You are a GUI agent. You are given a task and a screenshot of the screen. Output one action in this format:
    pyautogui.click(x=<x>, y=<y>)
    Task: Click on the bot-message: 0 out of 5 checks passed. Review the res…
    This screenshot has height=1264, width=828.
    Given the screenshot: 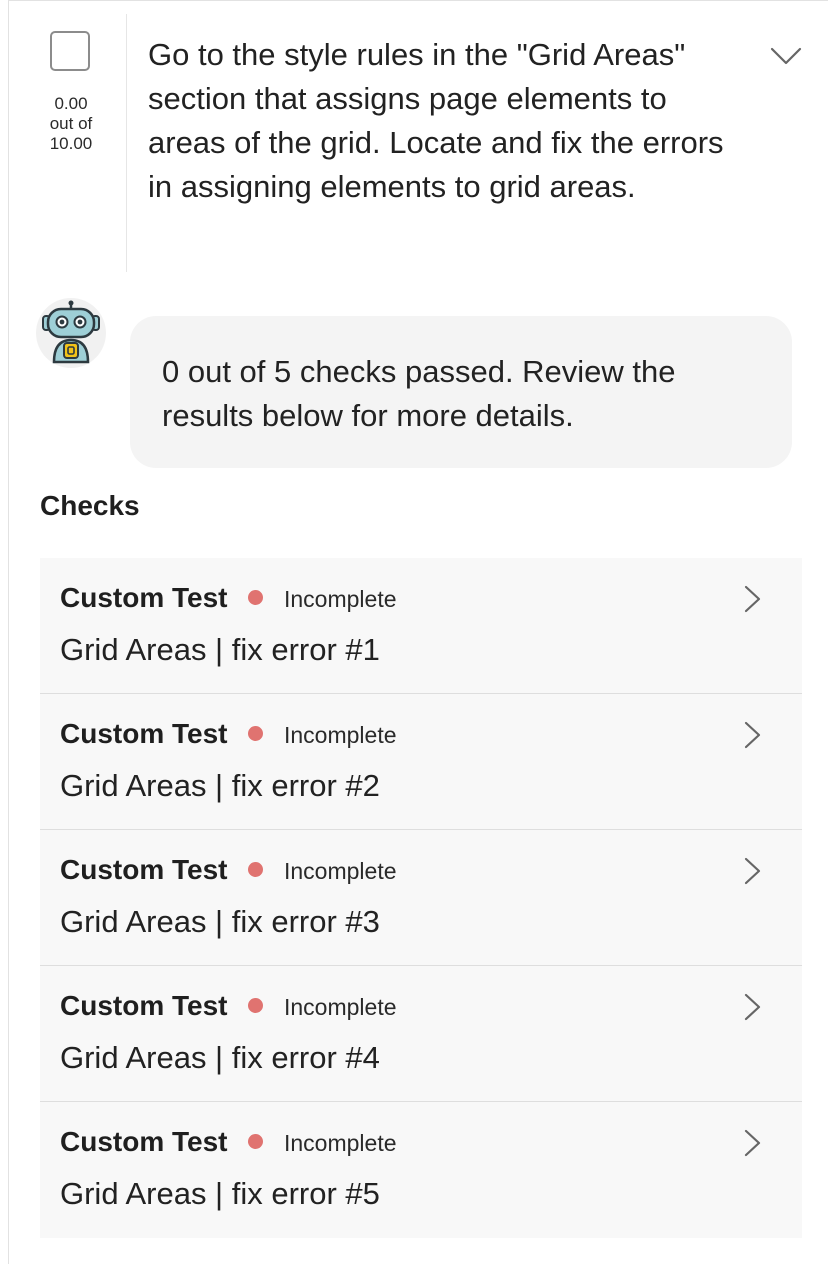 What is the action you would take?
    pyautogui.click(x=419, y=393)
    